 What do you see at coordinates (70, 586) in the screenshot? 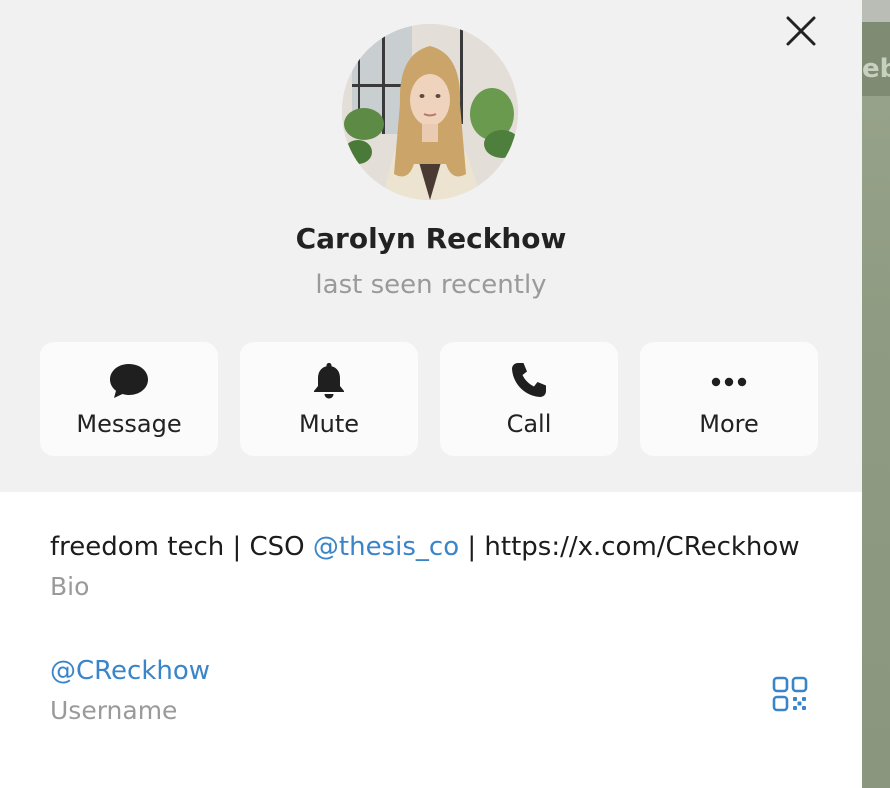
I see `bio-label: Bio` at bounding box center [70, 586].